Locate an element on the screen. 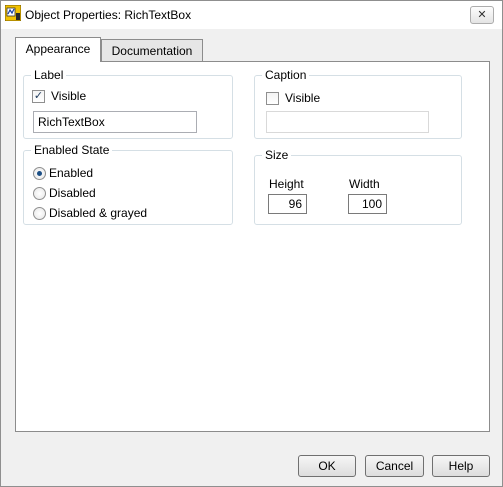 The width and height of the screenshot is (503, 487). ok-button: OK is located at coordinates (327, 466).